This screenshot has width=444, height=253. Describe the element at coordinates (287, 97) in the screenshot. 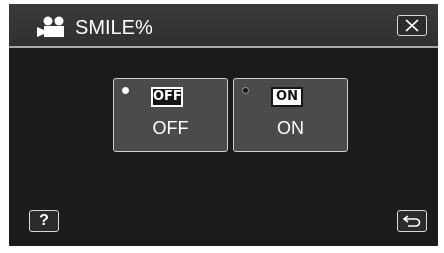

I see `on-badge-icon: ON` at that location.